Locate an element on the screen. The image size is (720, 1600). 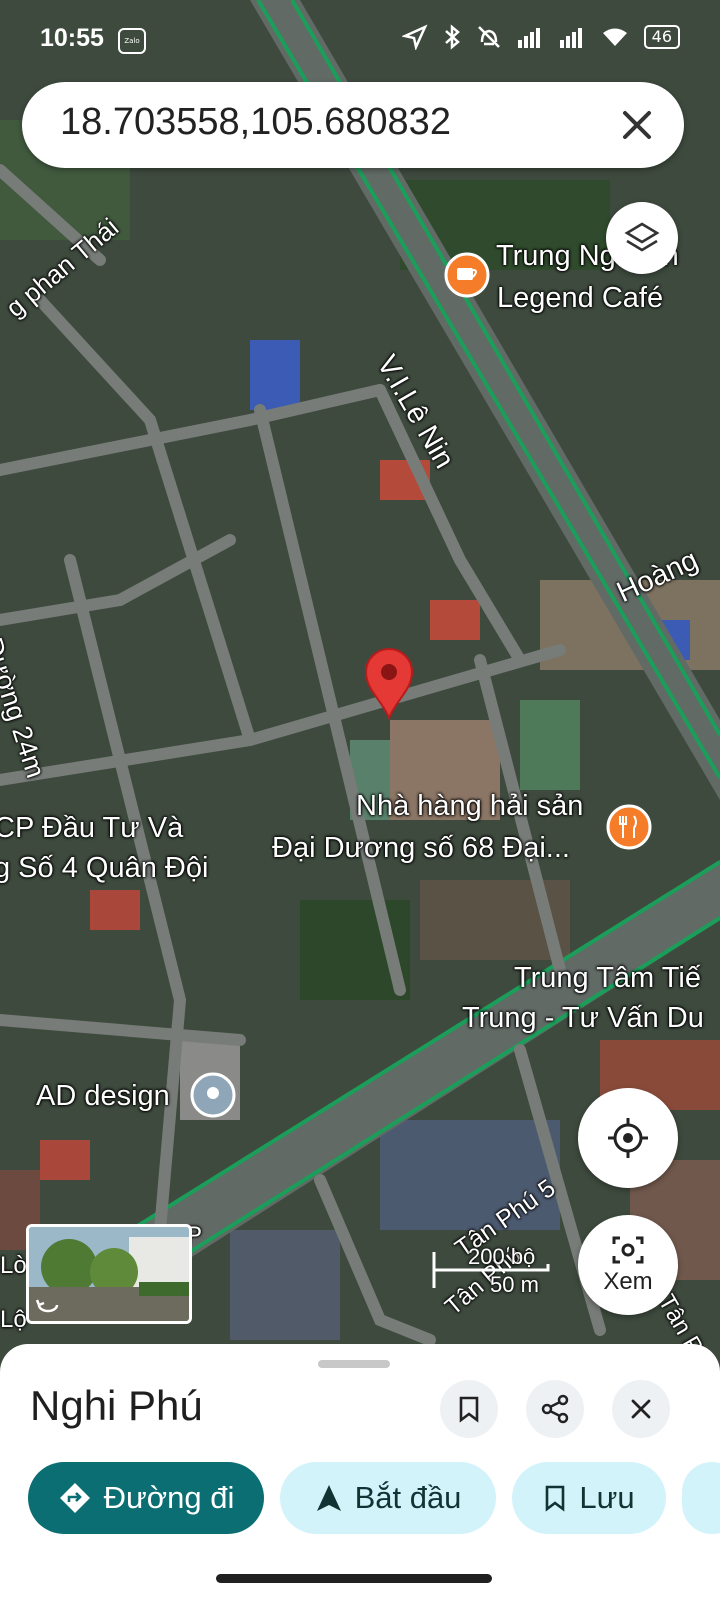
poi-label: CP Đầu Tư Và is located at coordinates (91, 828).